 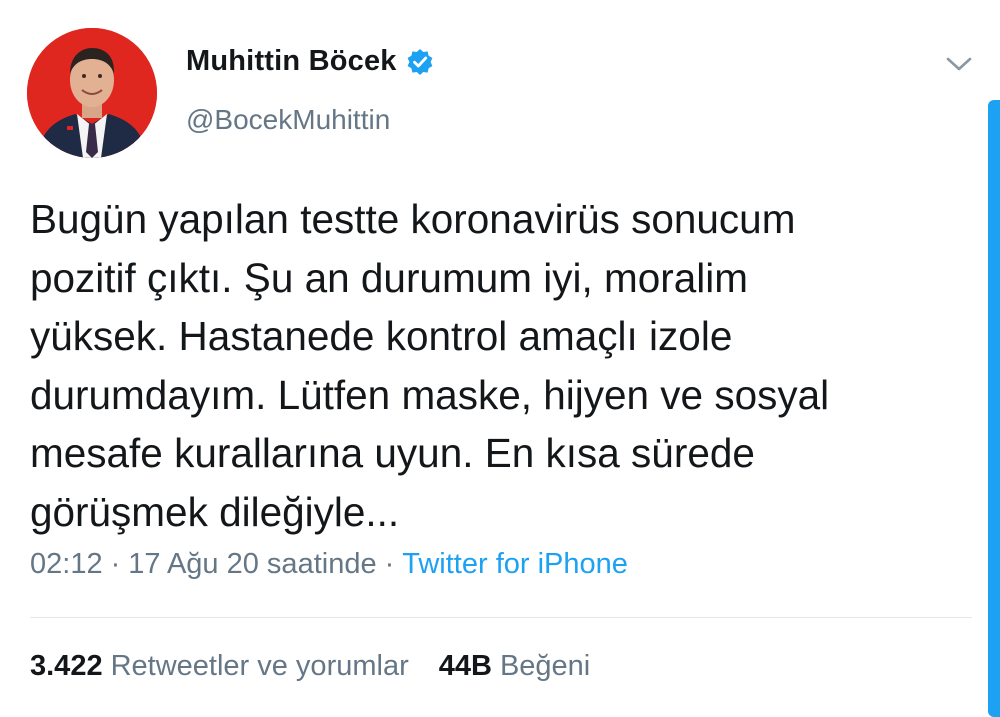 I want to click on tweet-stats: 3.422 Retweetler ve yorumlar 44B Beğeni, so click(x=310, y=666).